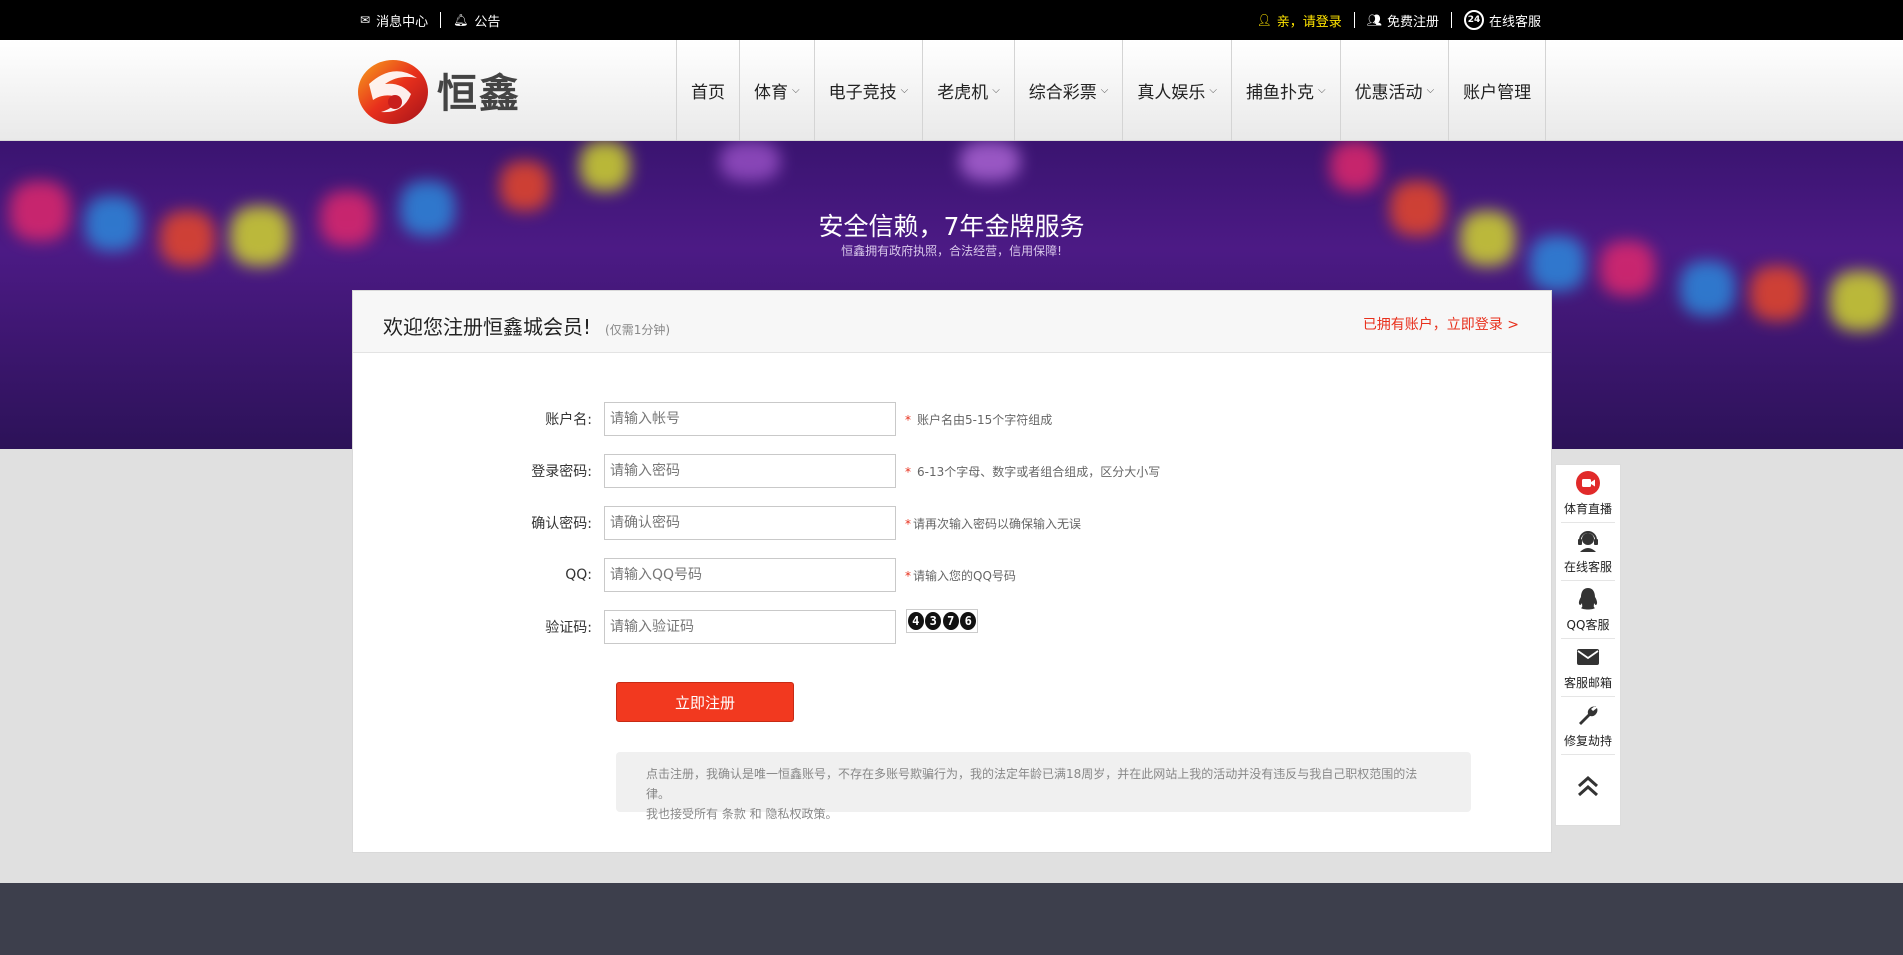 The image size is (1903, 955). What do you see at coordinates (1279, 93) in the screenshot?
I see `nav-label: 捕鱼扑克` at bounding box center [1279, 93].